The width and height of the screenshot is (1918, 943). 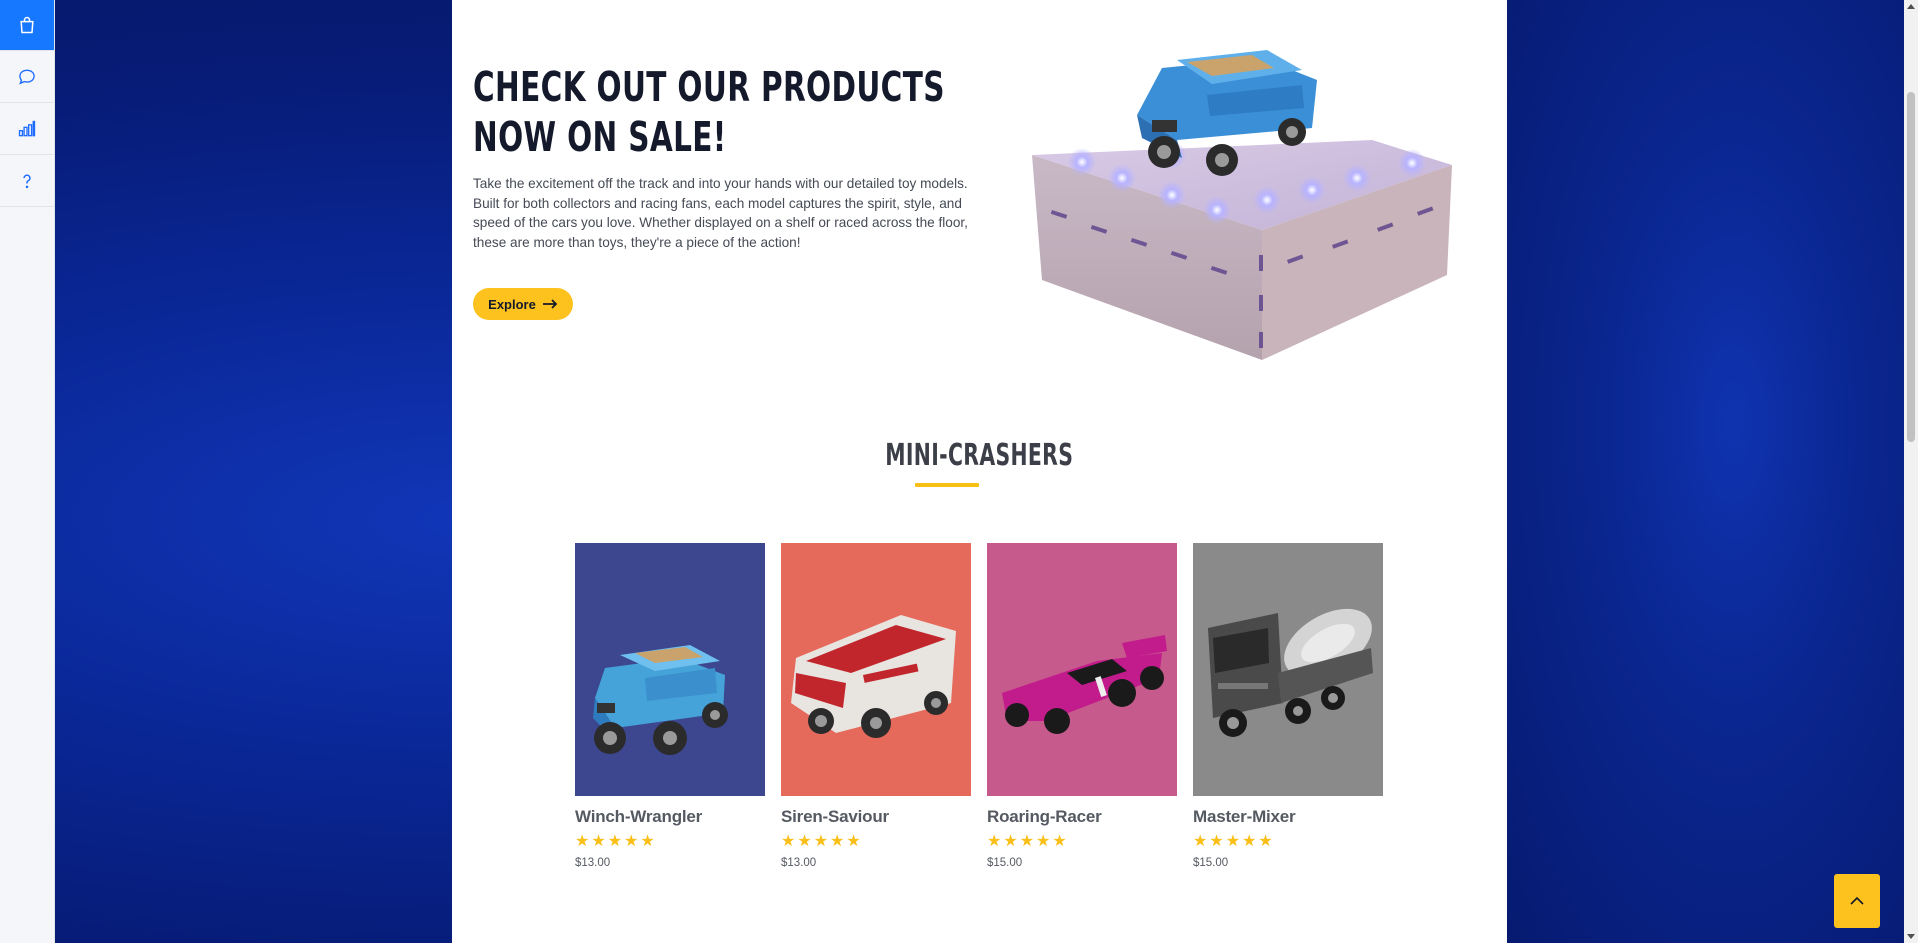 I want to click on chat-bubble-icon, so click(x=27, y=76).